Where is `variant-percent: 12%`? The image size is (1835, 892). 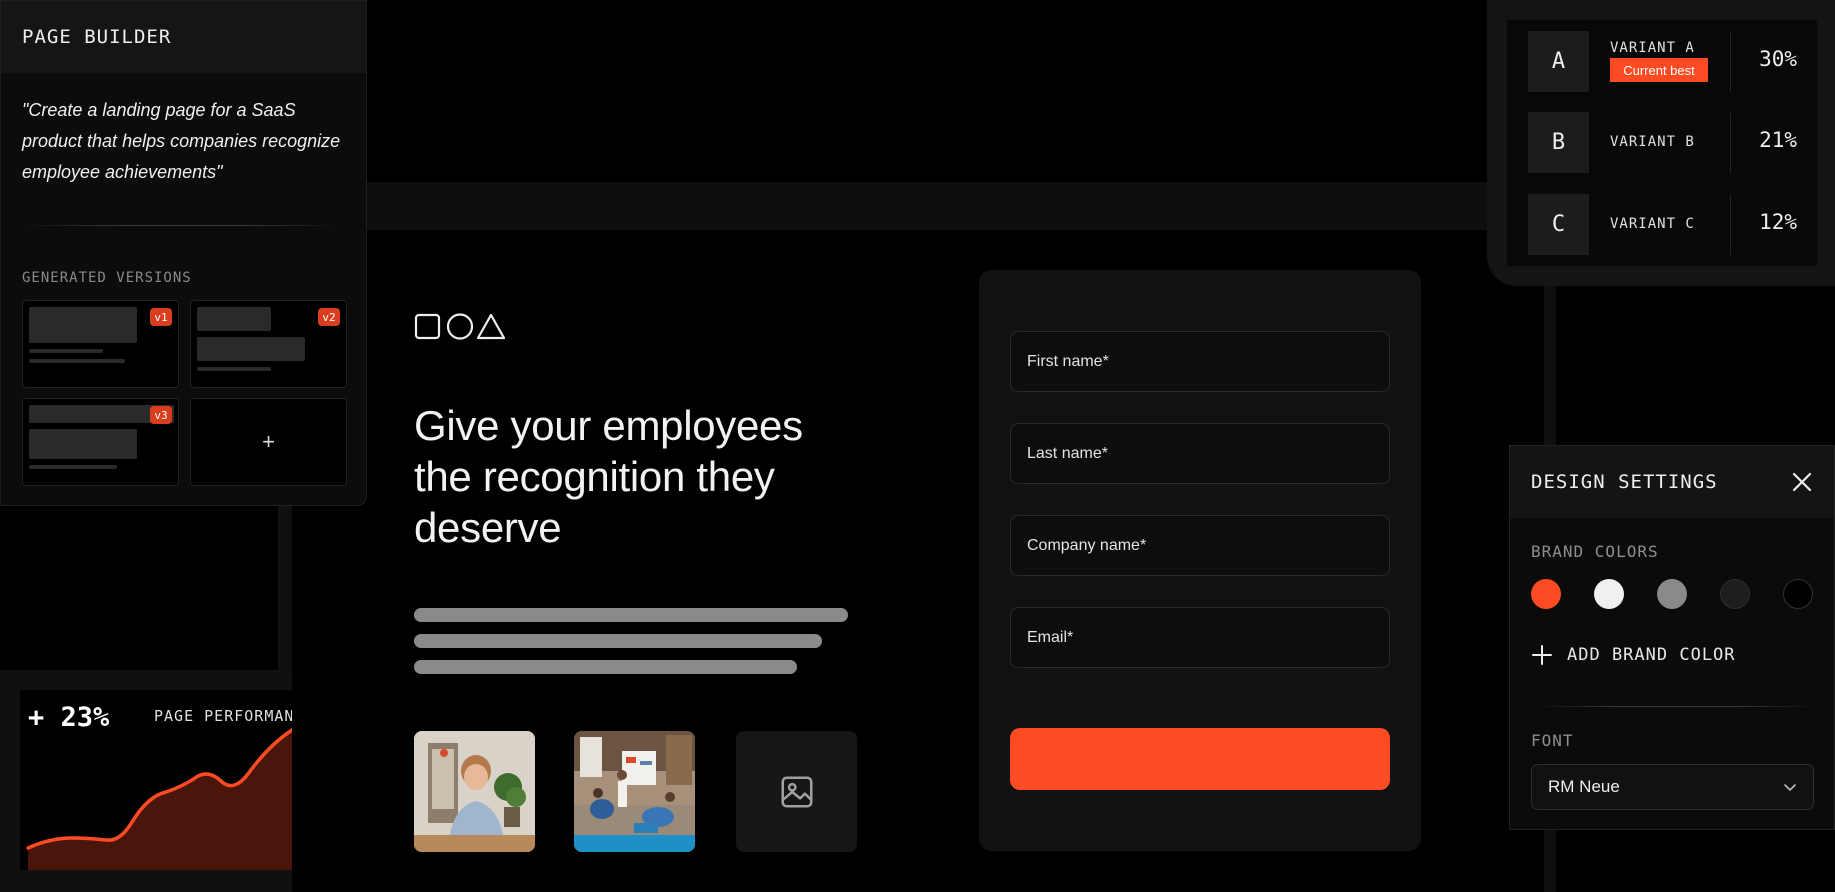
variant-percent: 12% is located at coordinates (1778, 222).